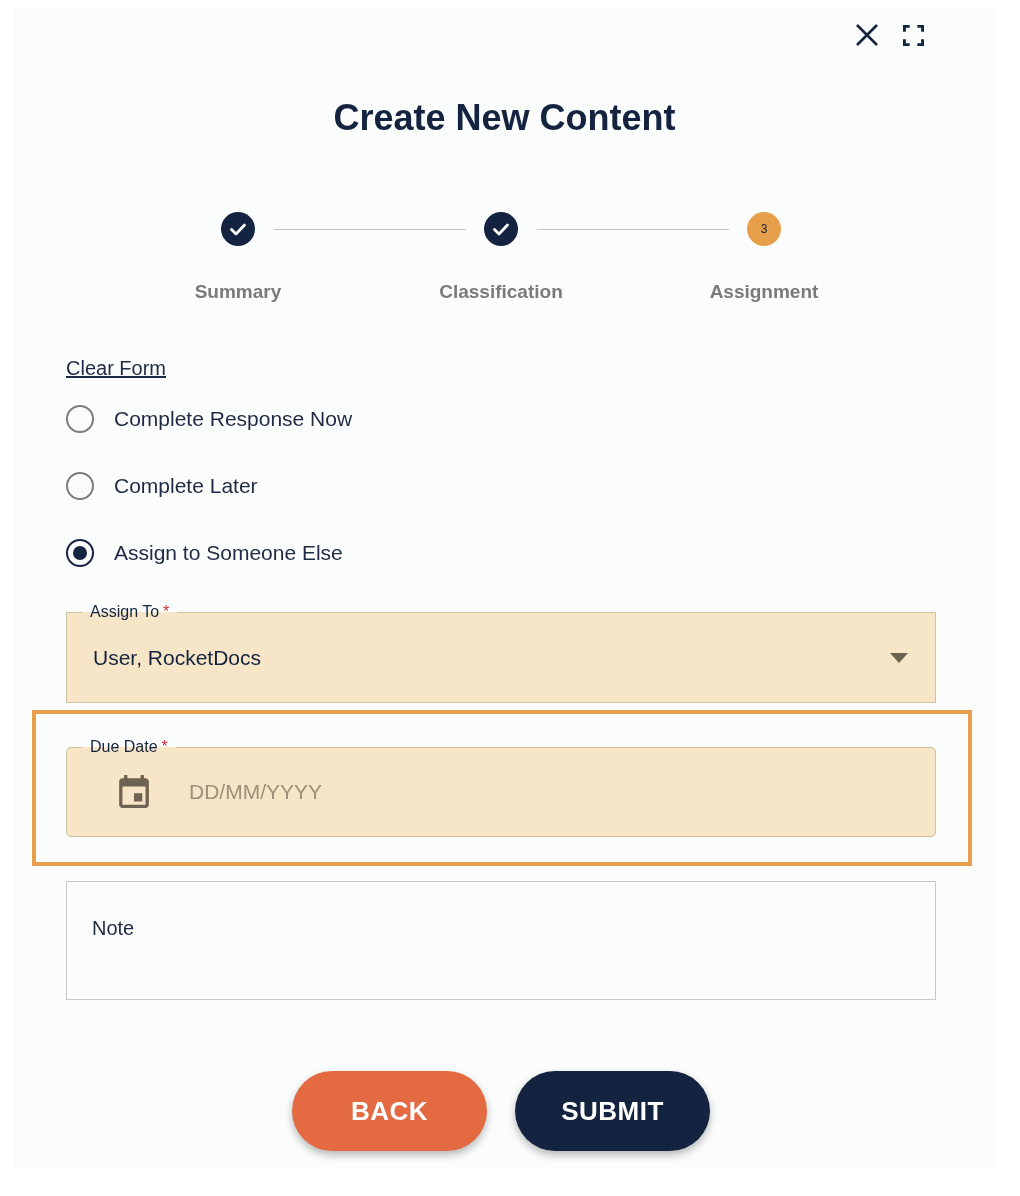 The width and height of the screenshot is (1020, 1196). I want to click on step-label: Classification, so click(501, 292).